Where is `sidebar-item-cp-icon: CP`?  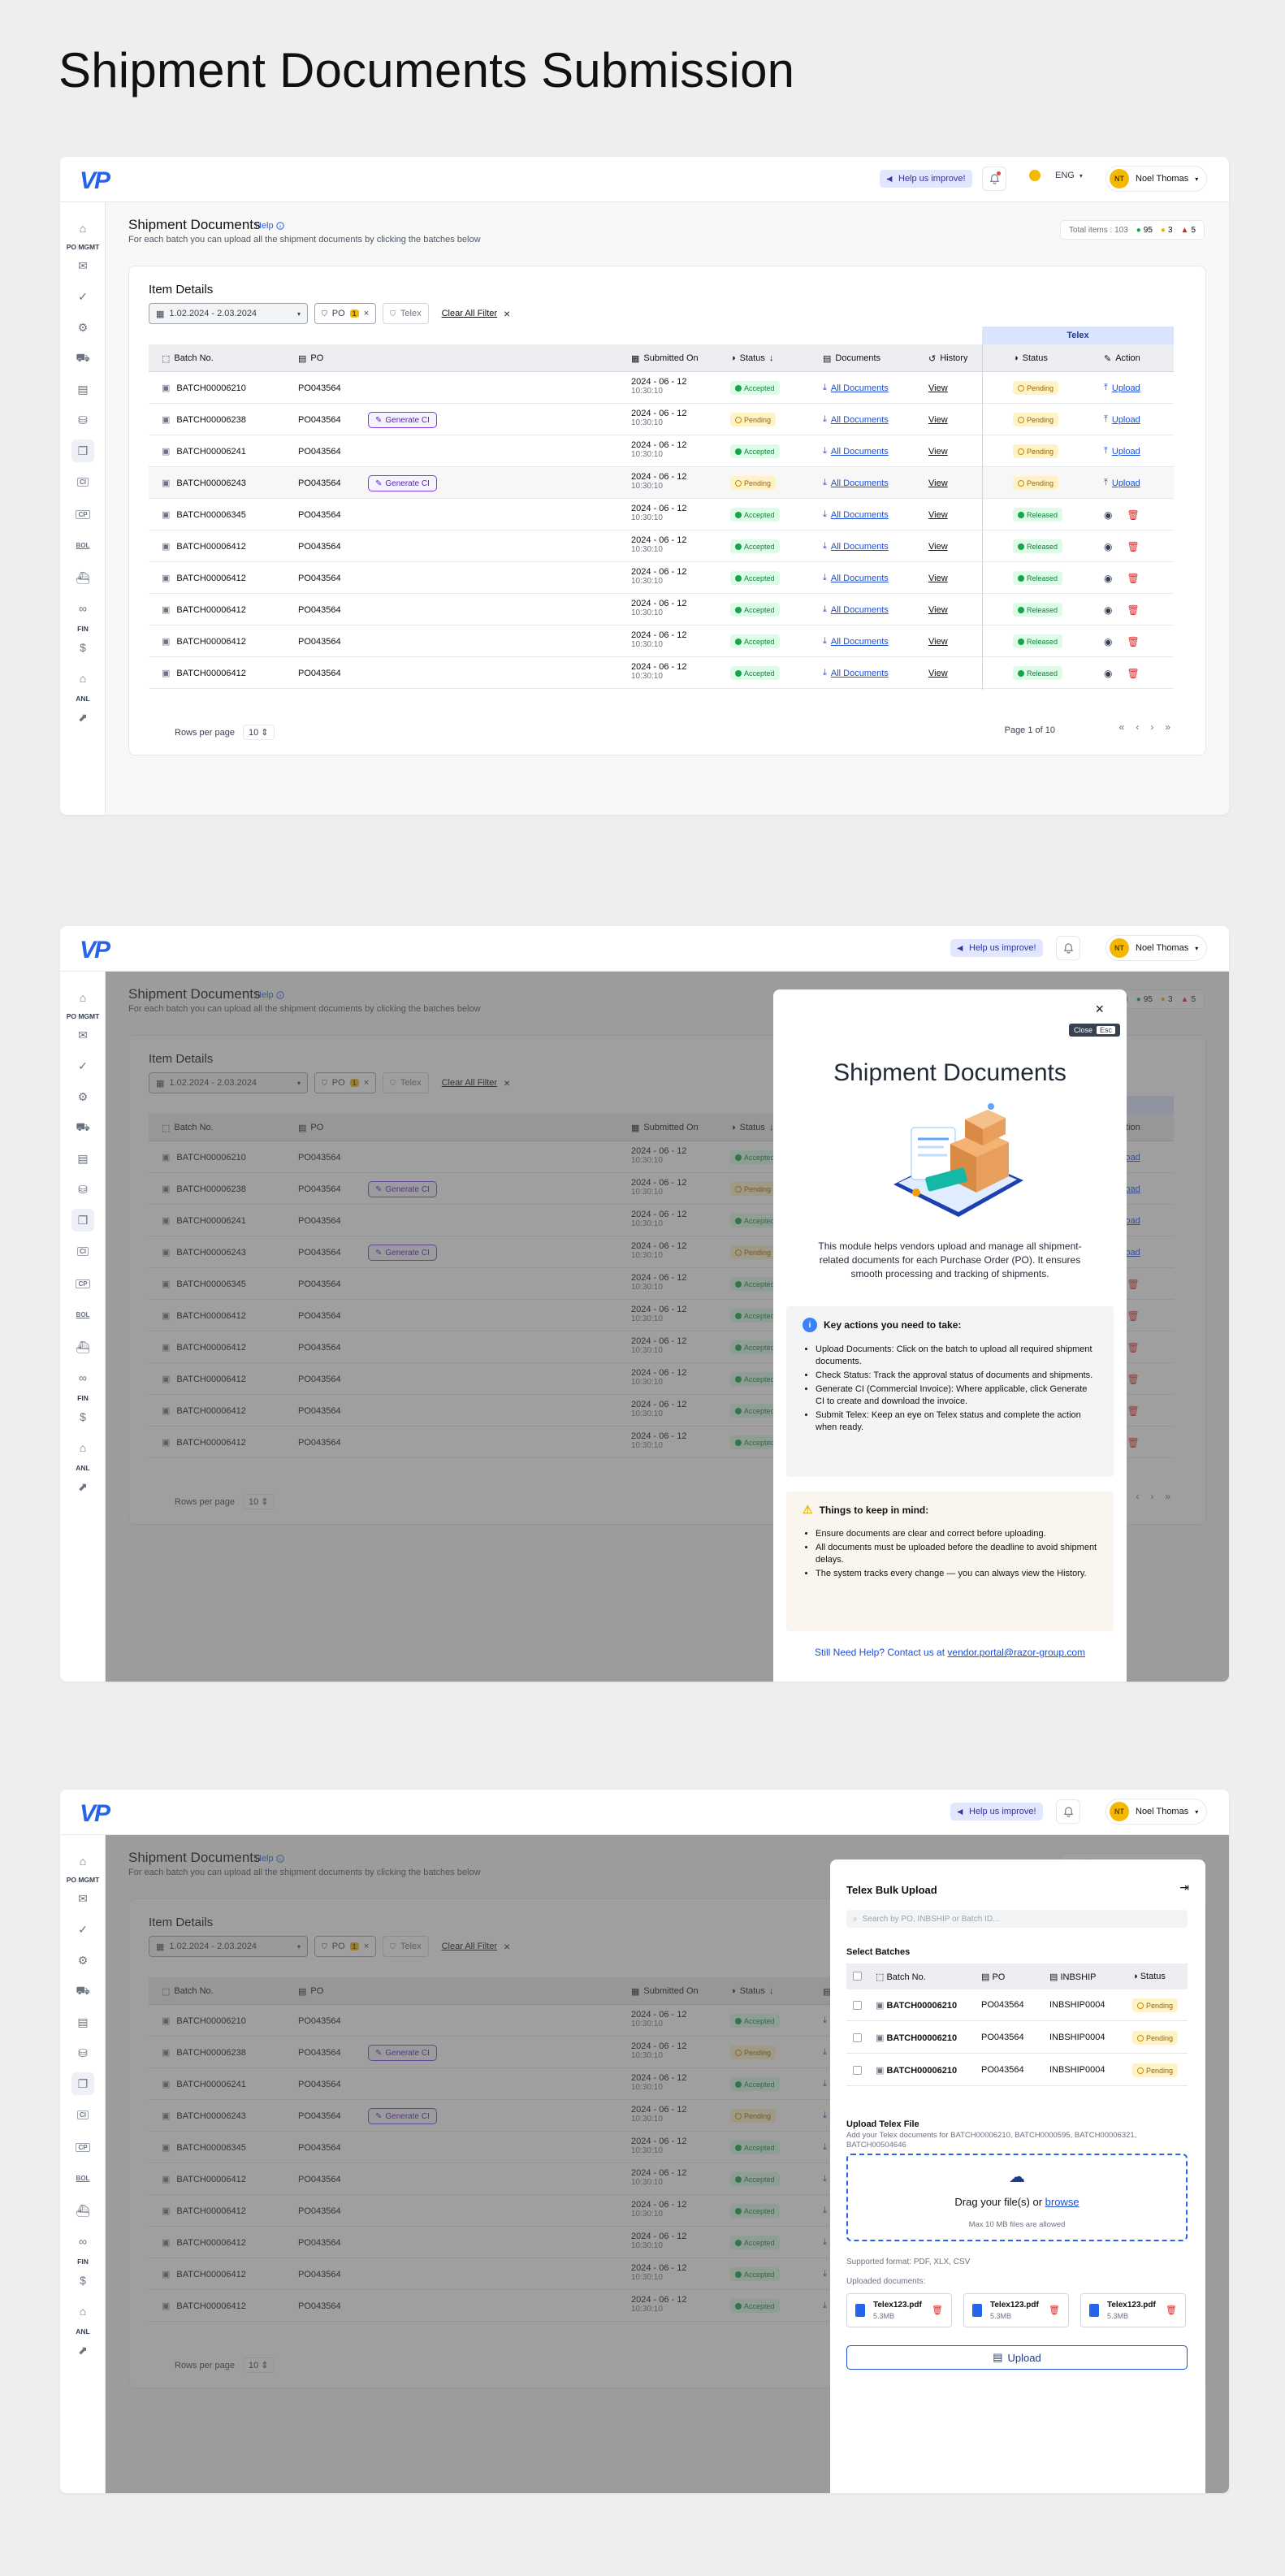 sidebar-item-cp-icon: CP is located at coordinates (82, 2147).